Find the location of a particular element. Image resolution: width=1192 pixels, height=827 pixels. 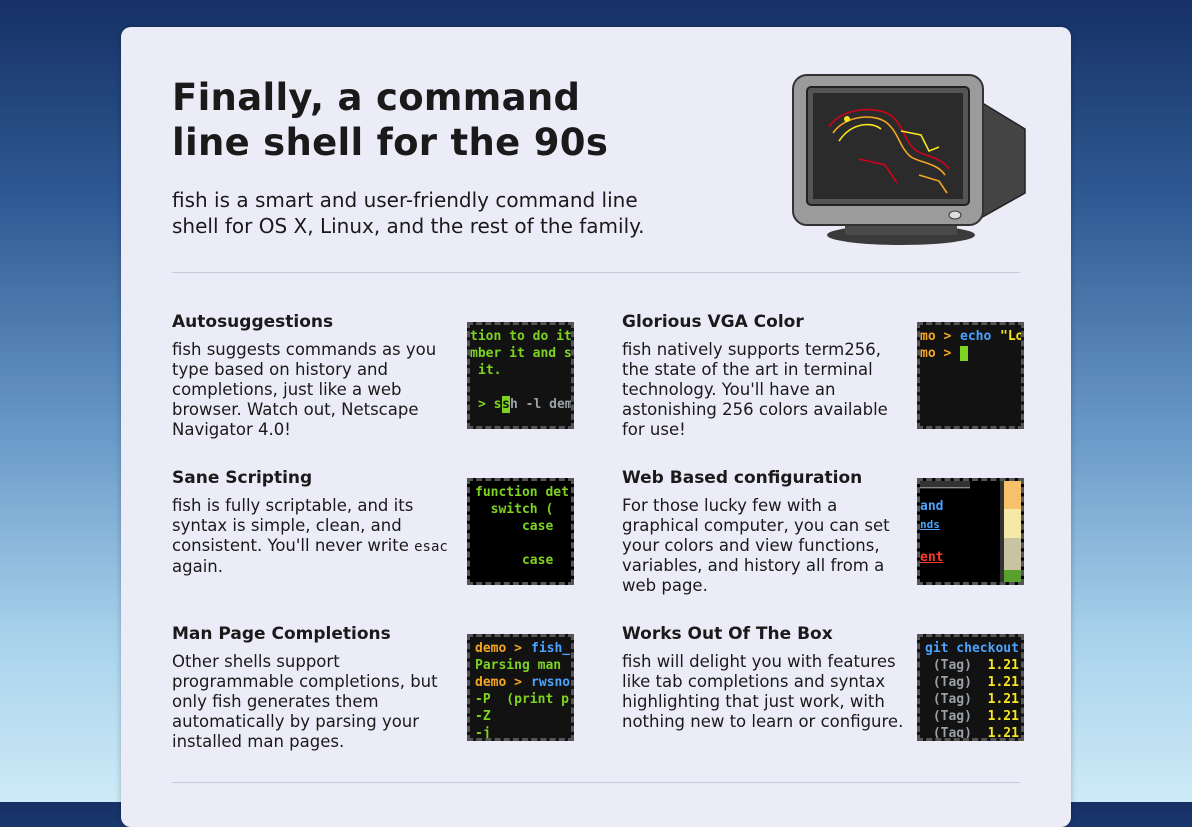

thumb-line: nds is located at coordinates (930, 524).